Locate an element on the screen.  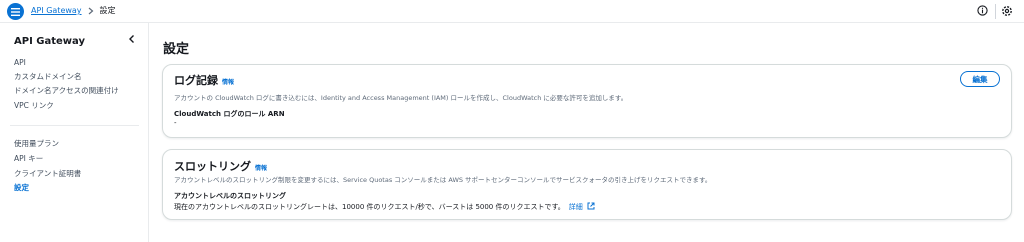
throttling-title: スロットリング 情報 is located at coordinates (220, 166).